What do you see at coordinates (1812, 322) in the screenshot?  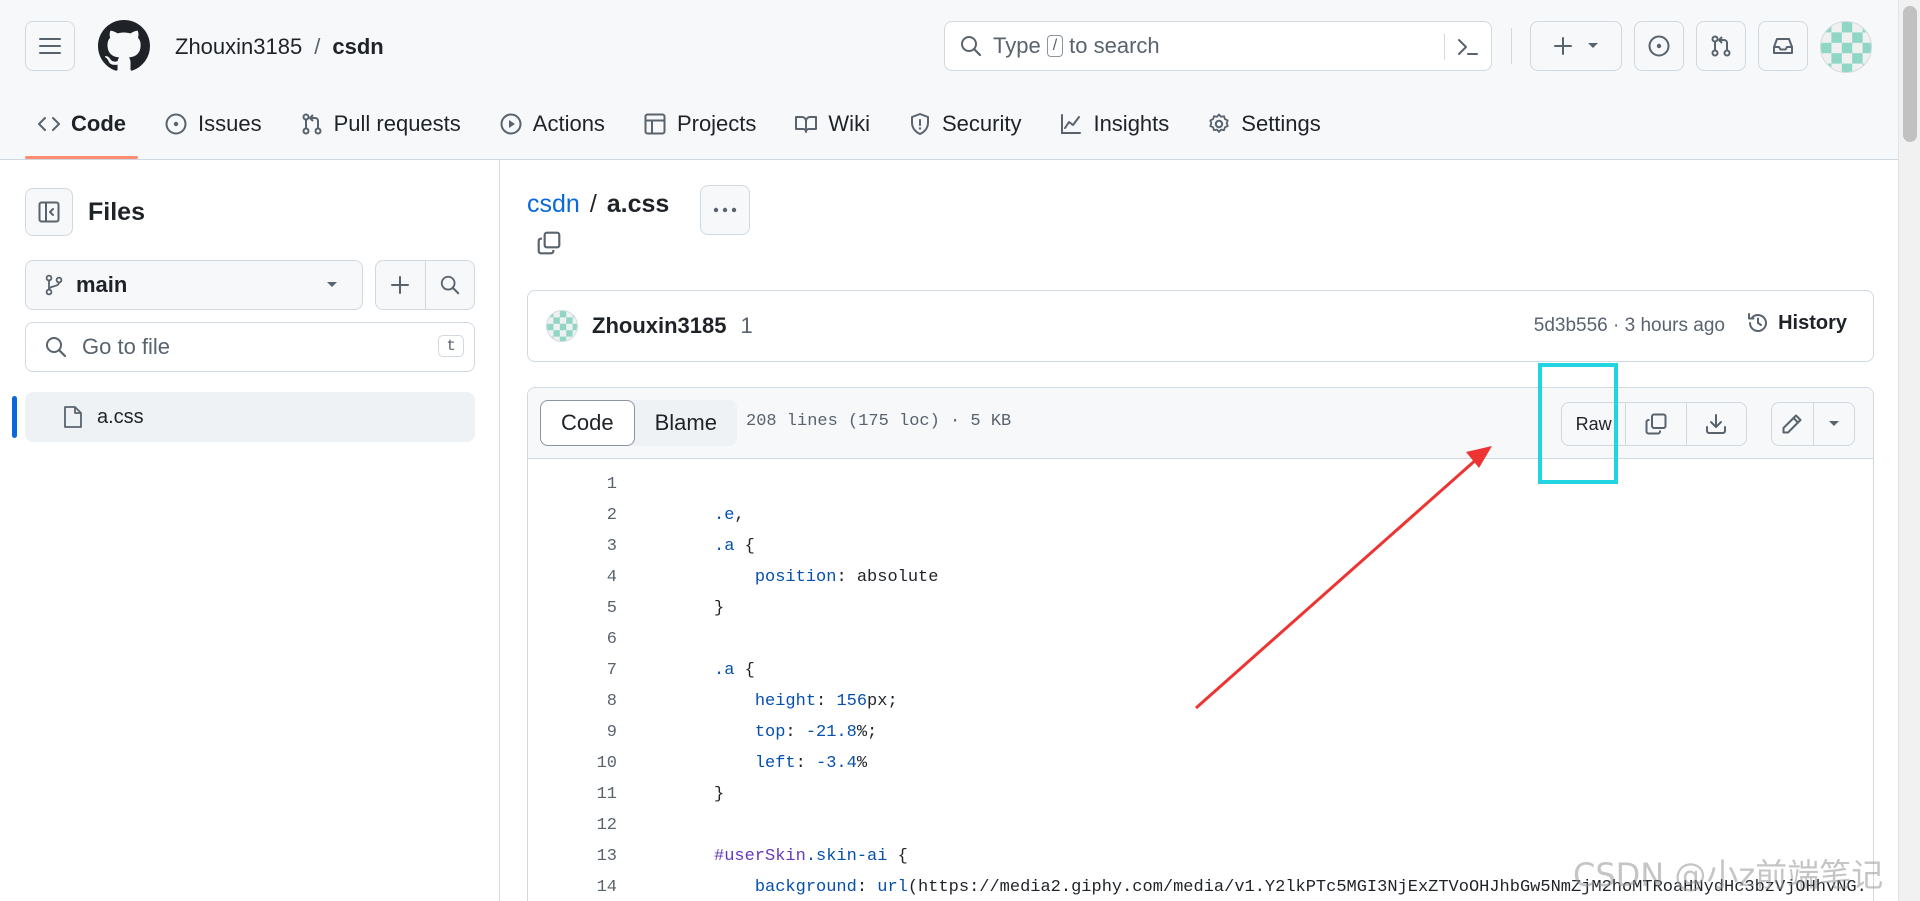 I see `history-label: History` at bounding box center [1812, 322].